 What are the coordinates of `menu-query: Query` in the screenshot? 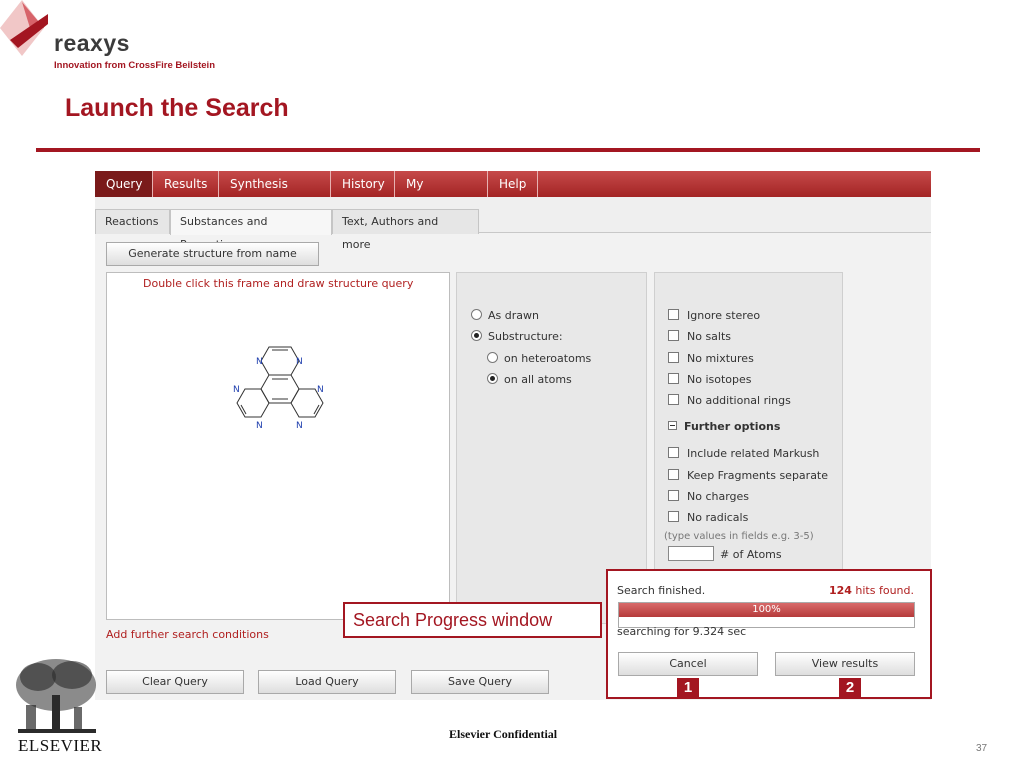 It's located at (124, 184).